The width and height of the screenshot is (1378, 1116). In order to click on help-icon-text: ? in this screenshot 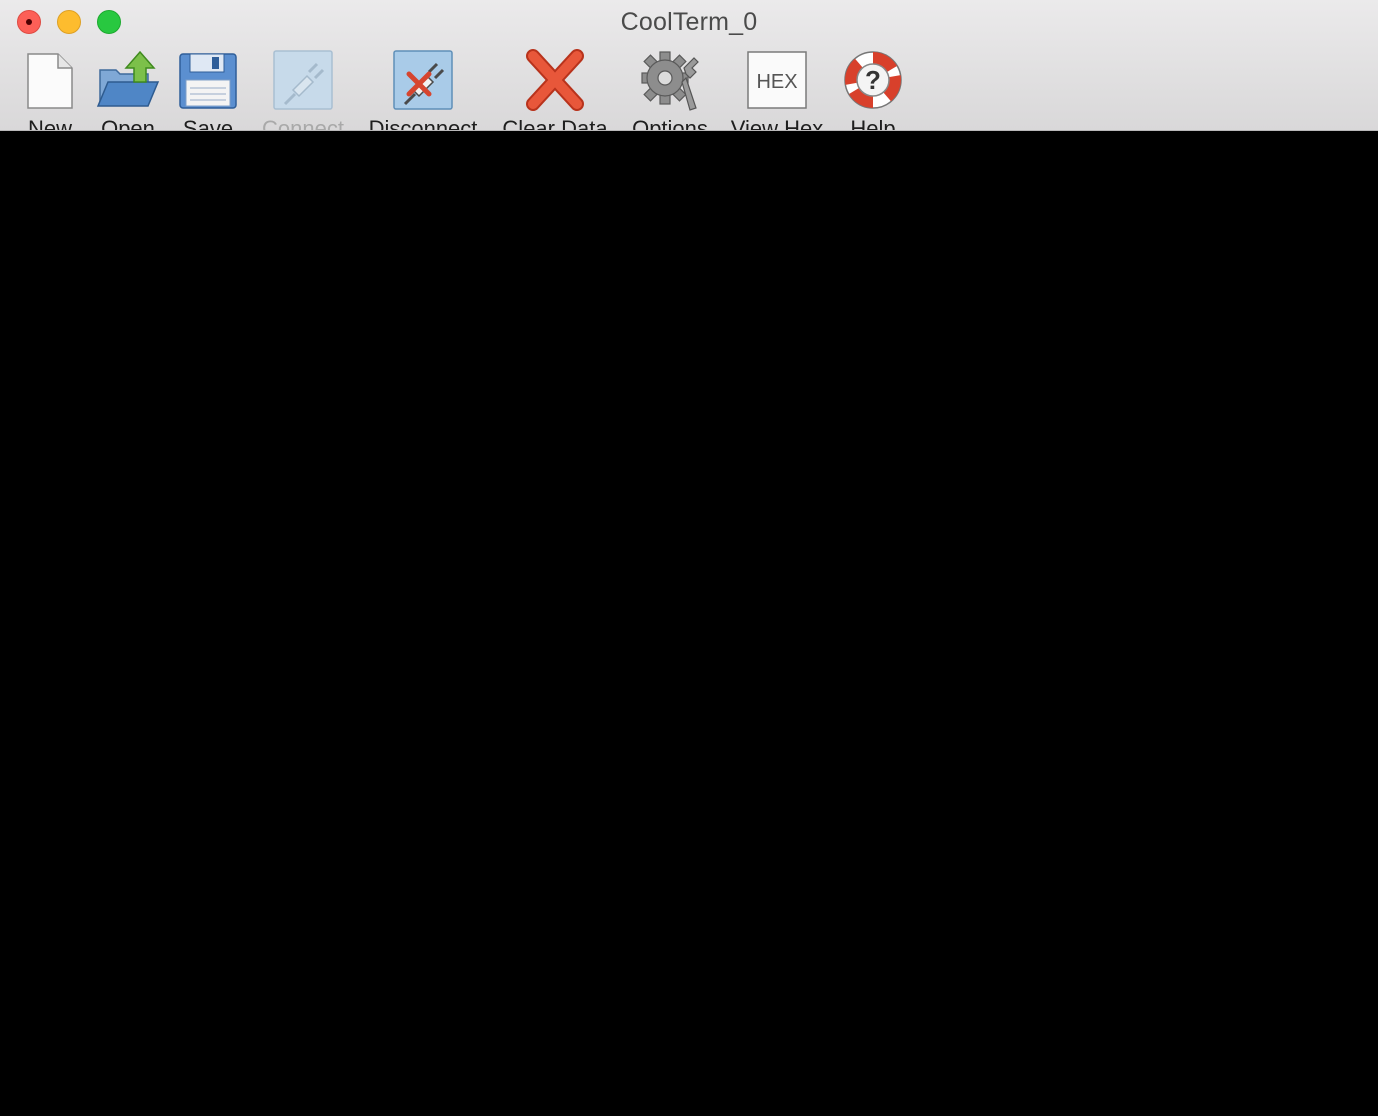, I will do `click(873, 80)`.